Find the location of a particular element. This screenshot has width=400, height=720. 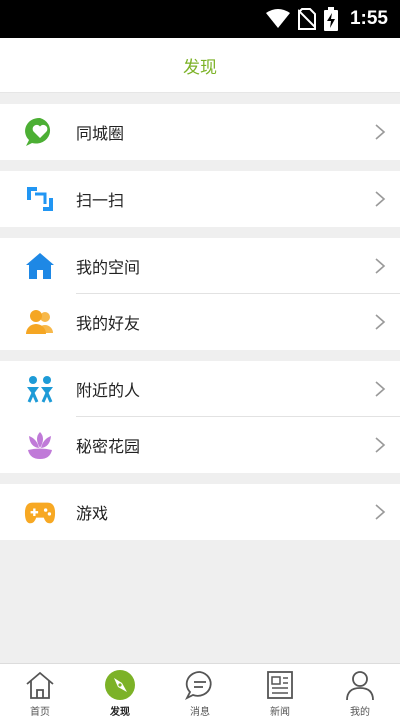

gamepad-icon is located at coordinates (40, 512).